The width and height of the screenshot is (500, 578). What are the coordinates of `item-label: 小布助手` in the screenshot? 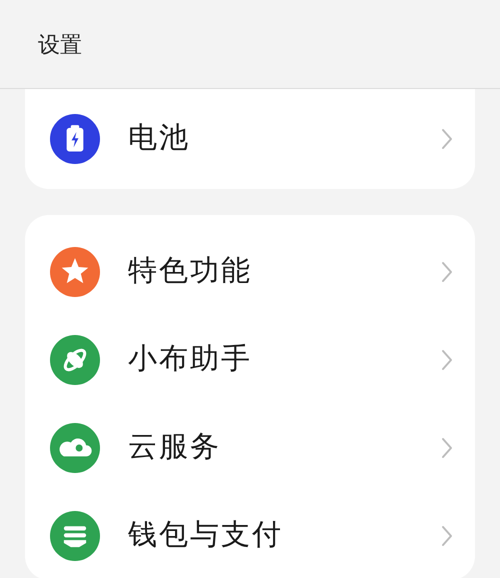 It's located at (190, 360).